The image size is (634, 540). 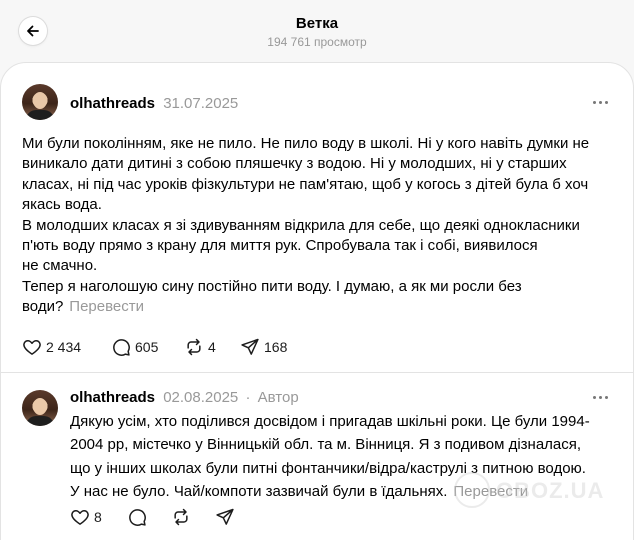 What do you see at coordinates (200, 103) in the screenshot?
I see `post-date: 31.07.2025` at bounding box center [200, 103].